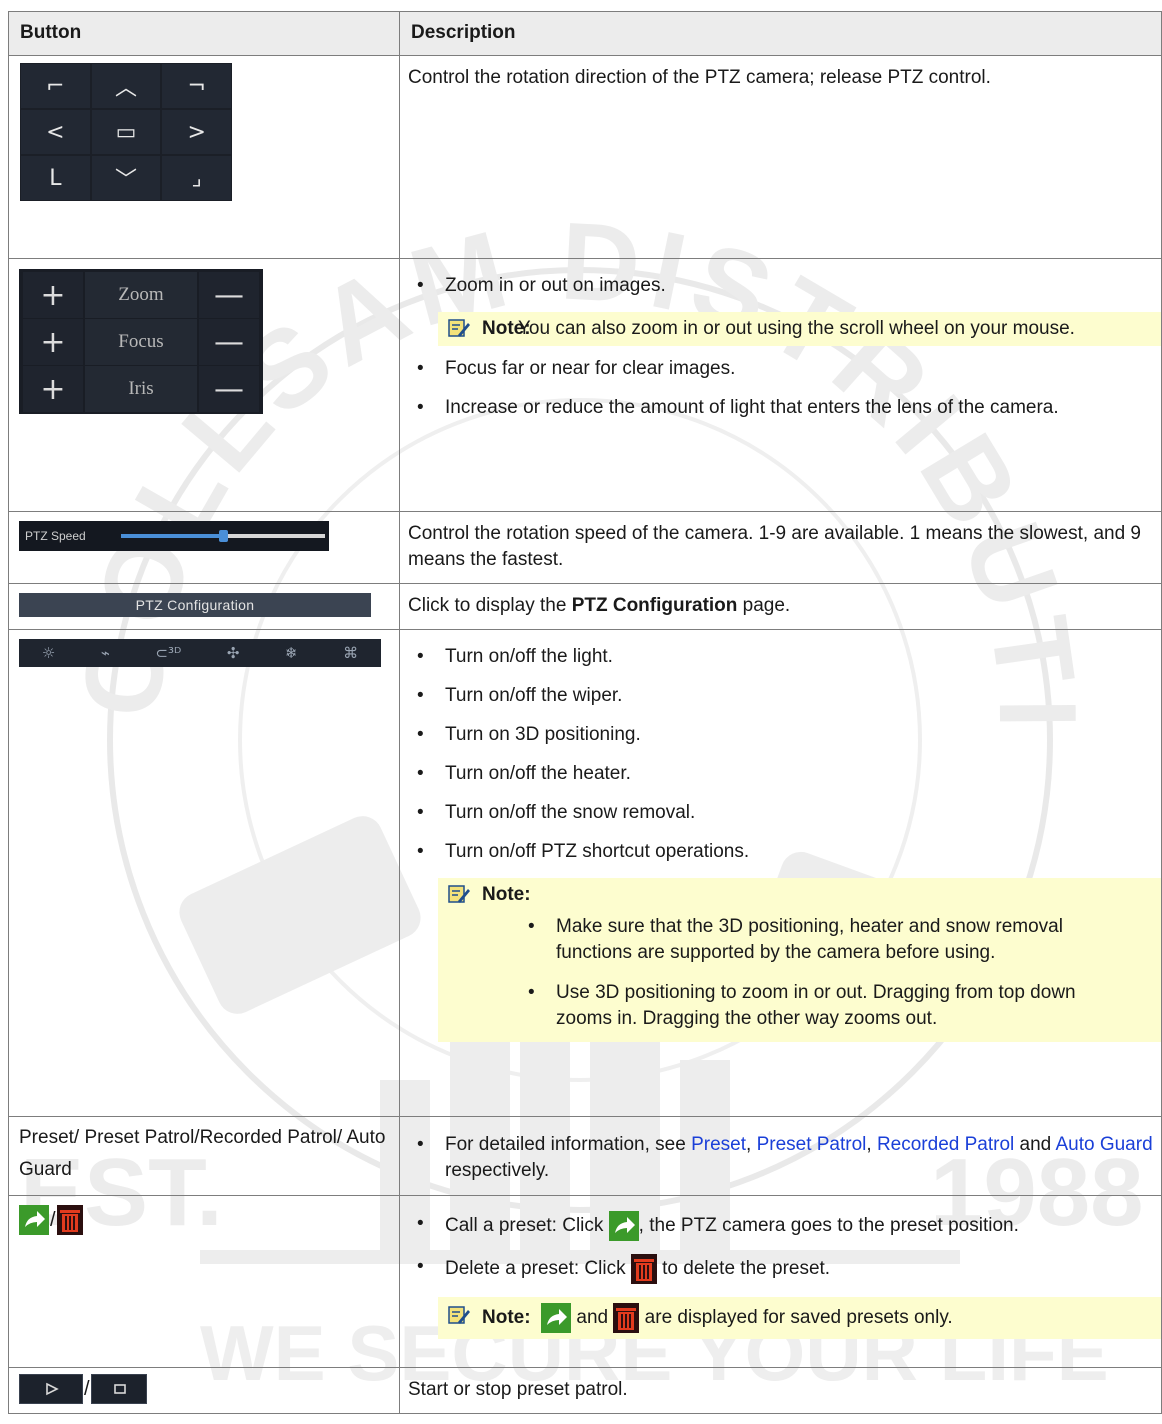 The height and width of the screenshot is (1424, 1162). Describe the element at coordinates (871, 1144) in the screenshot. I see `row6-sep2: ,` at that location.